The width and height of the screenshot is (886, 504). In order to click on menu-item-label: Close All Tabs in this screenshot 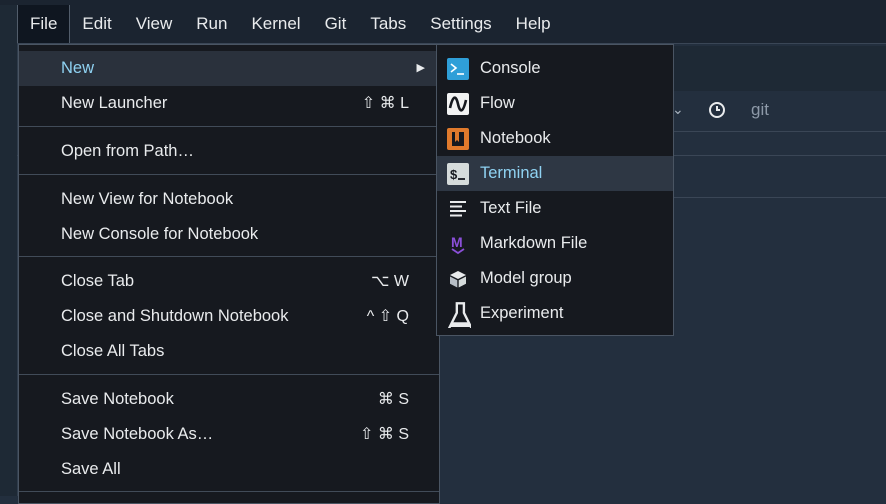, I will do `click(113, 351)`.